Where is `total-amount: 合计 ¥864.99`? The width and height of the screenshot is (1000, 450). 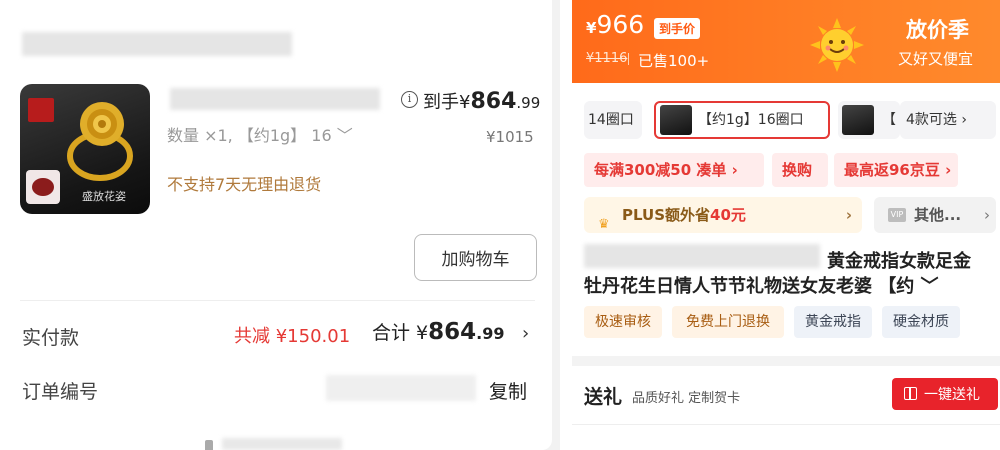 total-amount: 合计 ¥864.99 is located at coordinates (438, 331).